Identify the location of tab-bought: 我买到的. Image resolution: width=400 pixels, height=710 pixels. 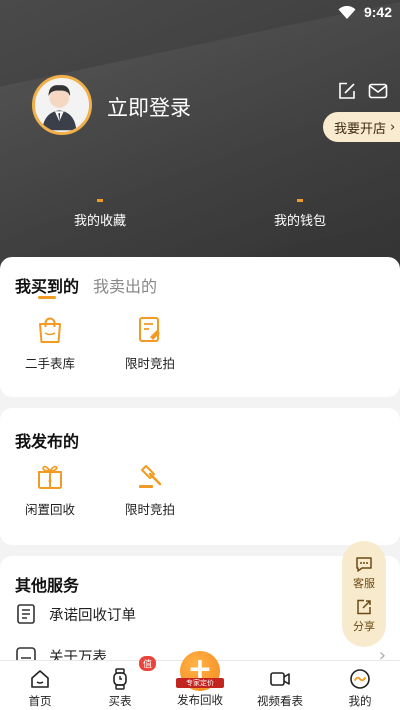
(47, 285).